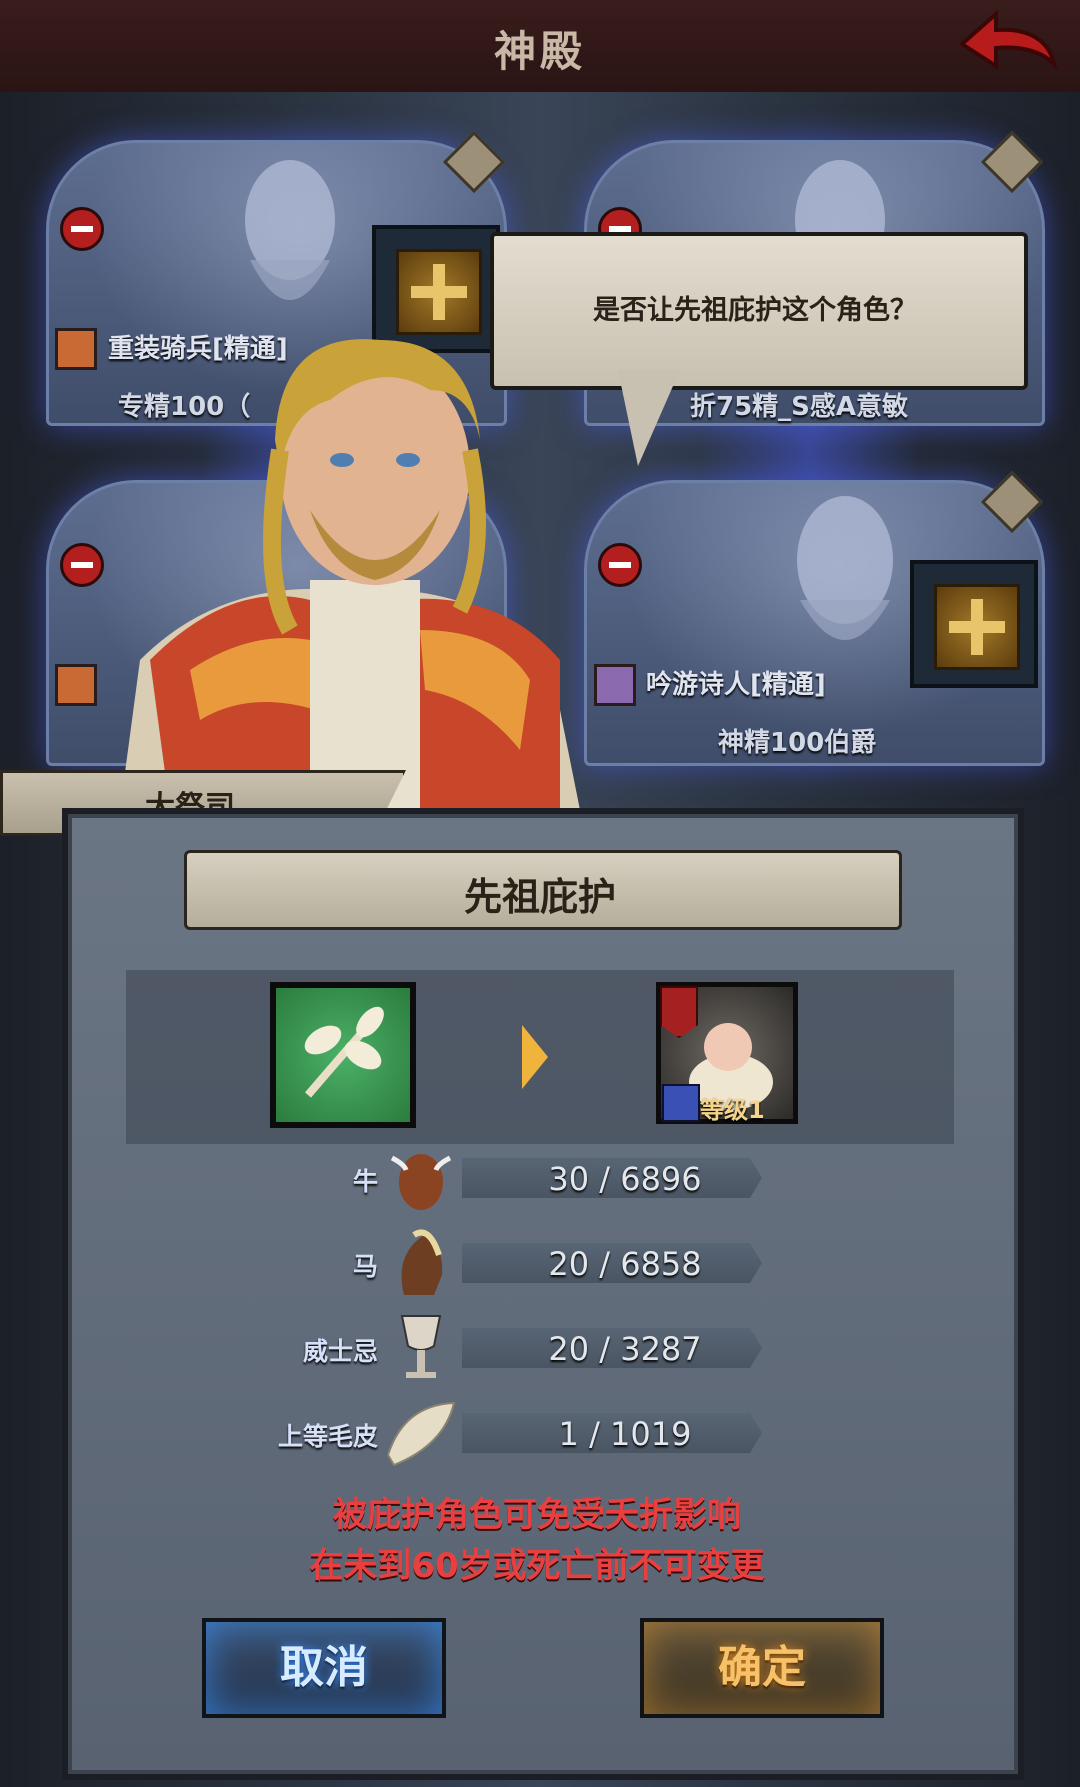 The height and width of the screenshot is (1787, 1080). I want to click on horse-icon, so click(422, 1262).